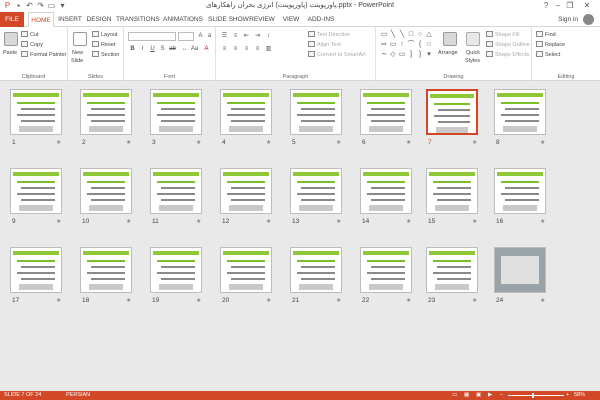 The image size is (600, 400). What do you see at coordinates (257, 49) in the screenshot?
I see `justify-icon: ≡` at bounding box center [257, 49].